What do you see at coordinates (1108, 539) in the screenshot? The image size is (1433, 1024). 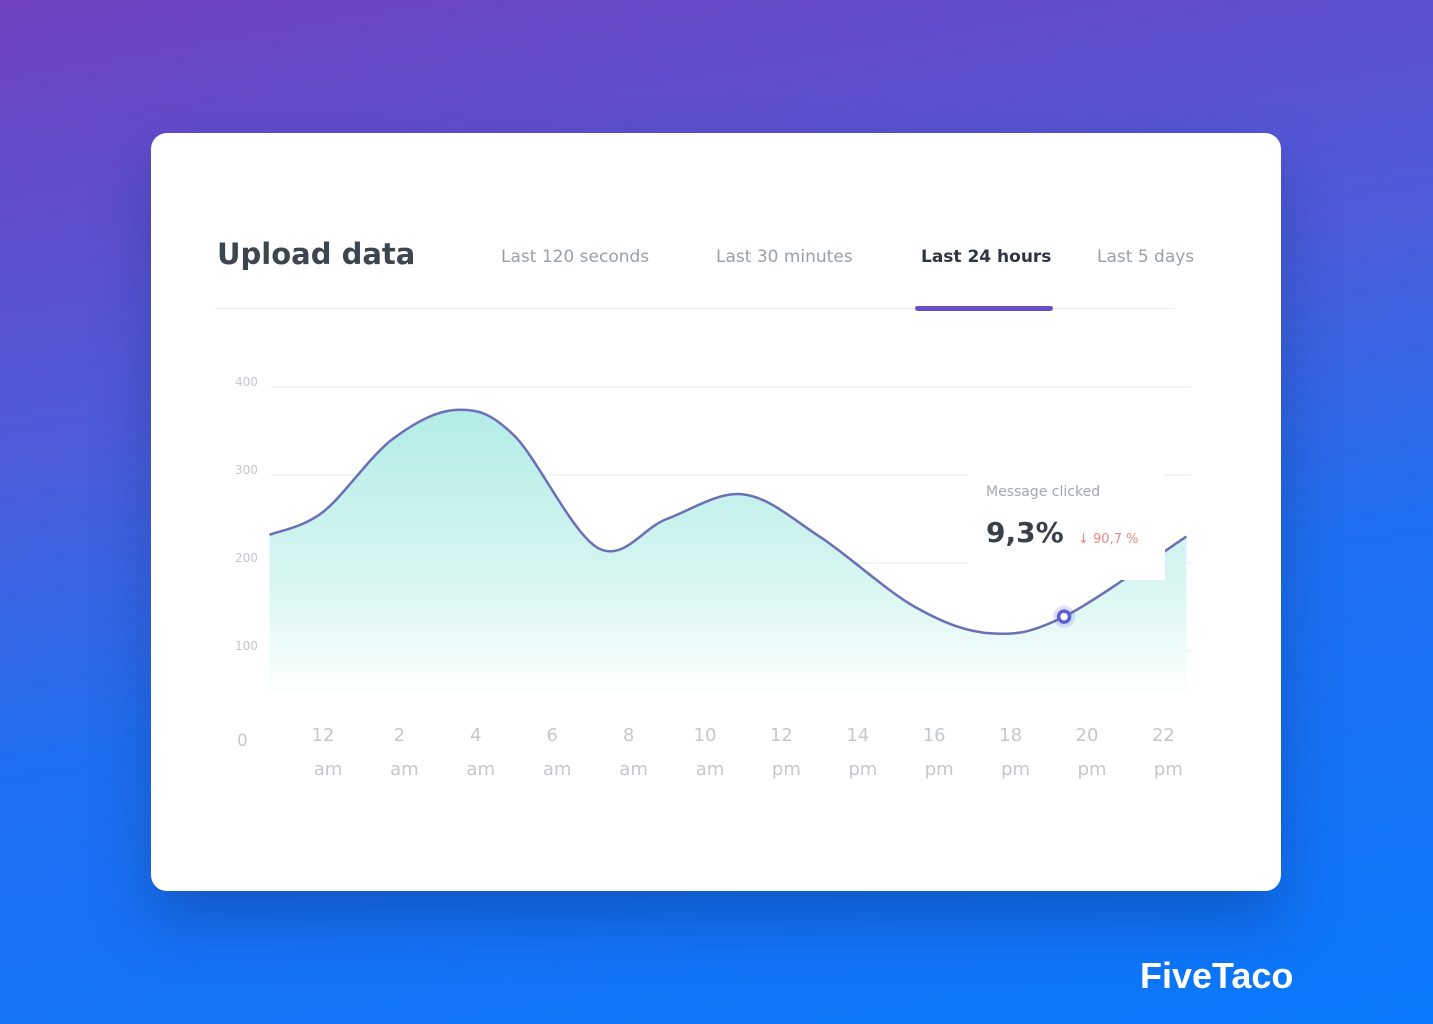 I see `tooltip-delta: ↓ 90,7 %` at bounding box center [1108, 539].